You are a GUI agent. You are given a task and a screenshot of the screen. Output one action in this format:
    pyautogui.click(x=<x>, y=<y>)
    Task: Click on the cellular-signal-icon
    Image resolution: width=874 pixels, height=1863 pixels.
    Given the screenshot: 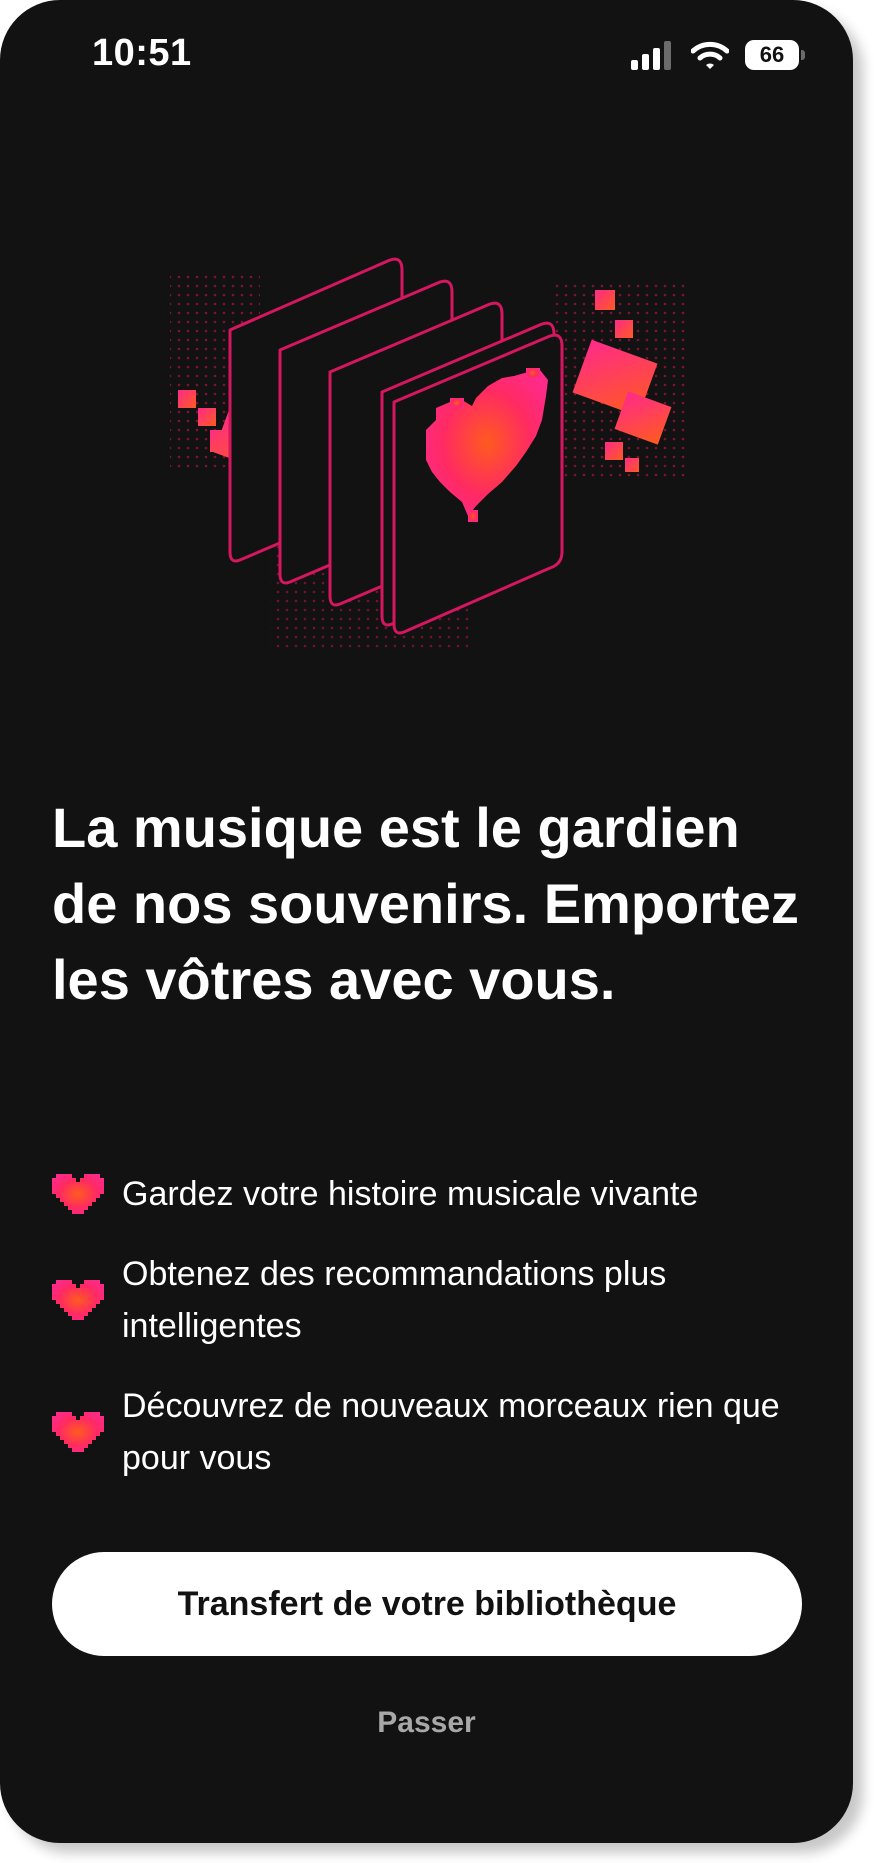 What is the action you would take?
    pyautogui.click(x=651, y=55)
    